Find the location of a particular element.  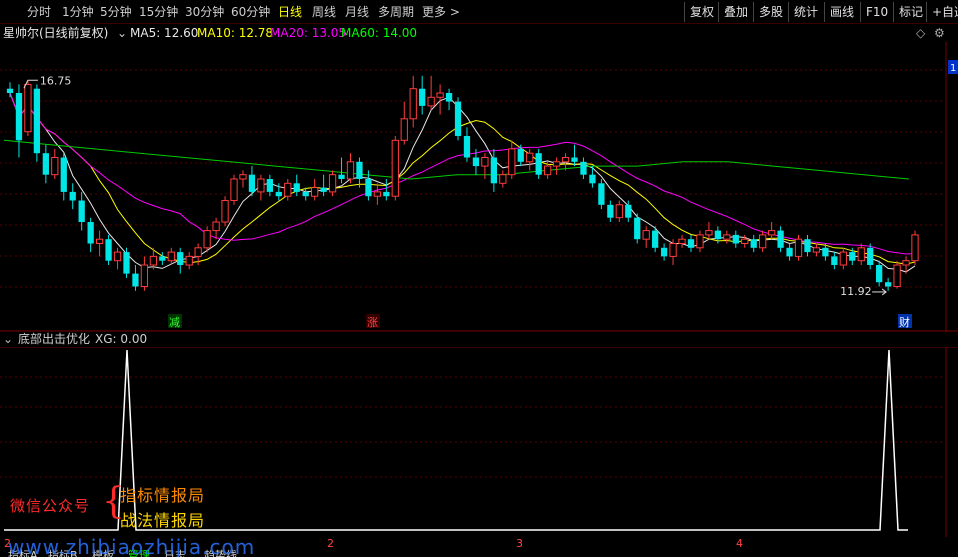

tab-multi-period: 多周期 is located at coordinates (396, 12).